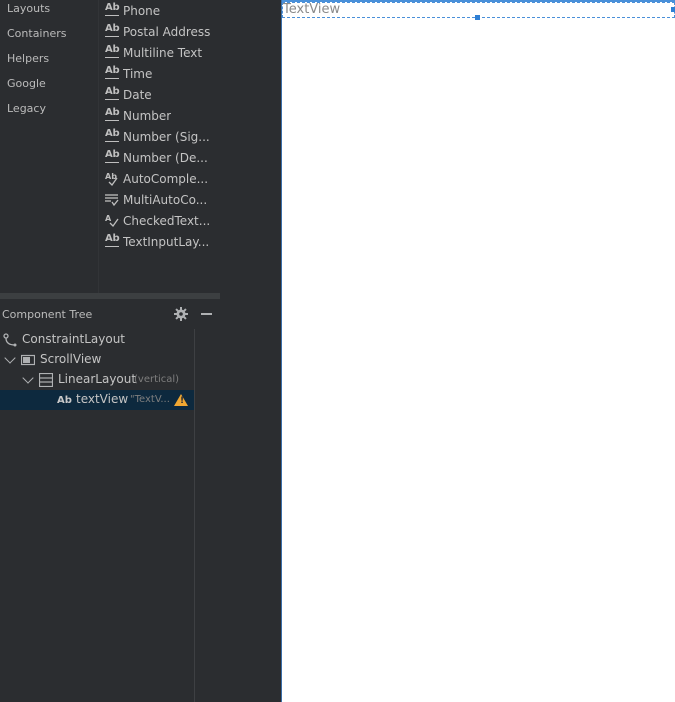 The height and width of the screenshot is (702, 675). I want to click on palette-item-label: Time, so click(138, 74).